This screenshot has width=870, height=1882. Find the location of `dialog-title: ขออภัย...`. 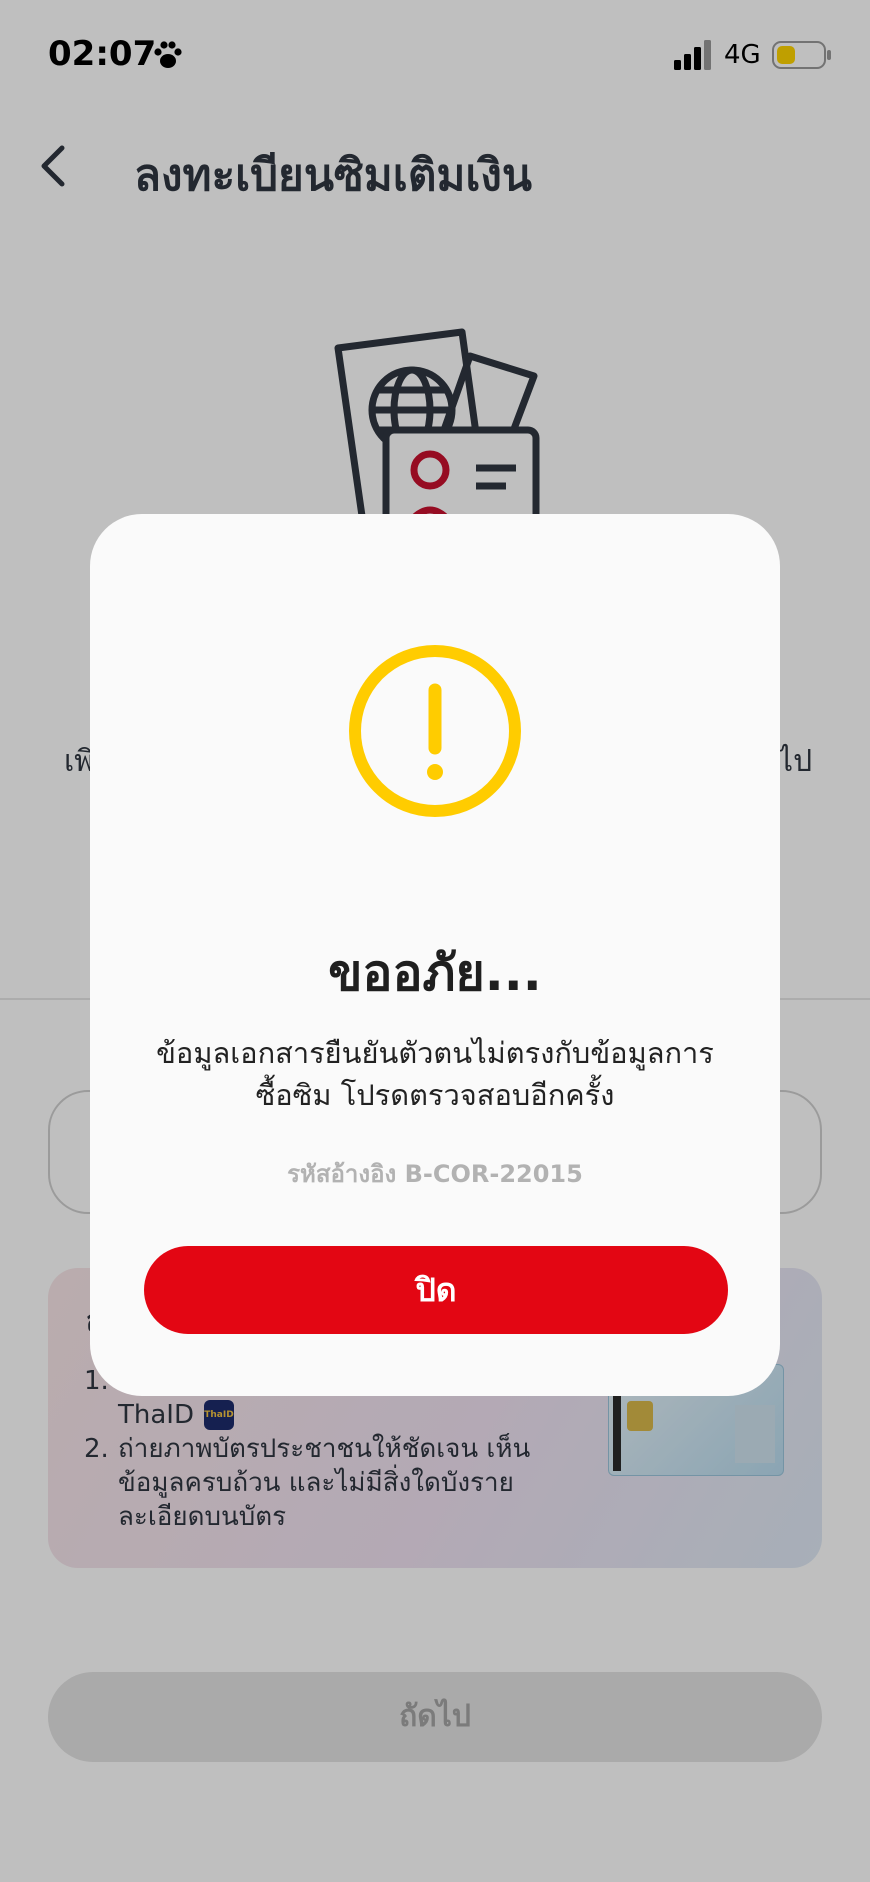

dialog-title: ขออภัย... is located at coordinates (435, 973).